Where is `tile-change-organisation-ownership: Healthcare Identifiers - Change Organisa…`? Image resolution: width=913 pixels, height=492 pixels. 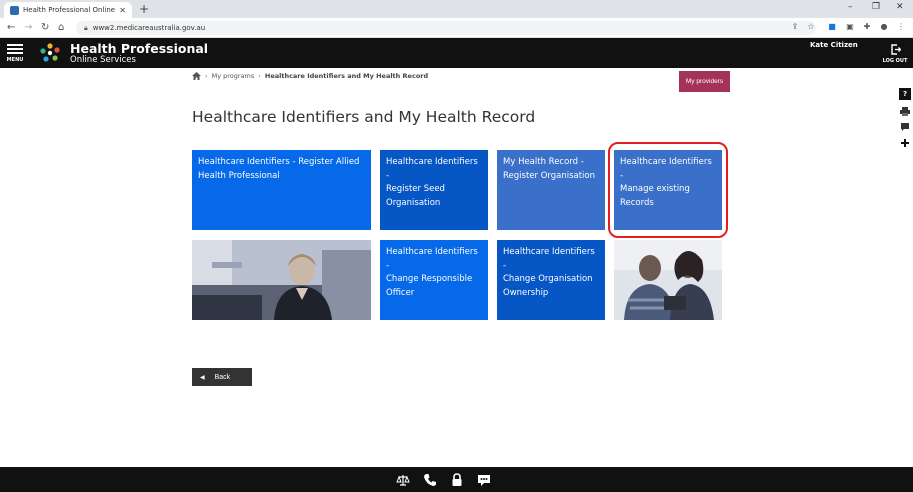 tile-change-organisation-ownership: Healthcare Identifiers - Change Organisa… is located at coordinates (551, 280).